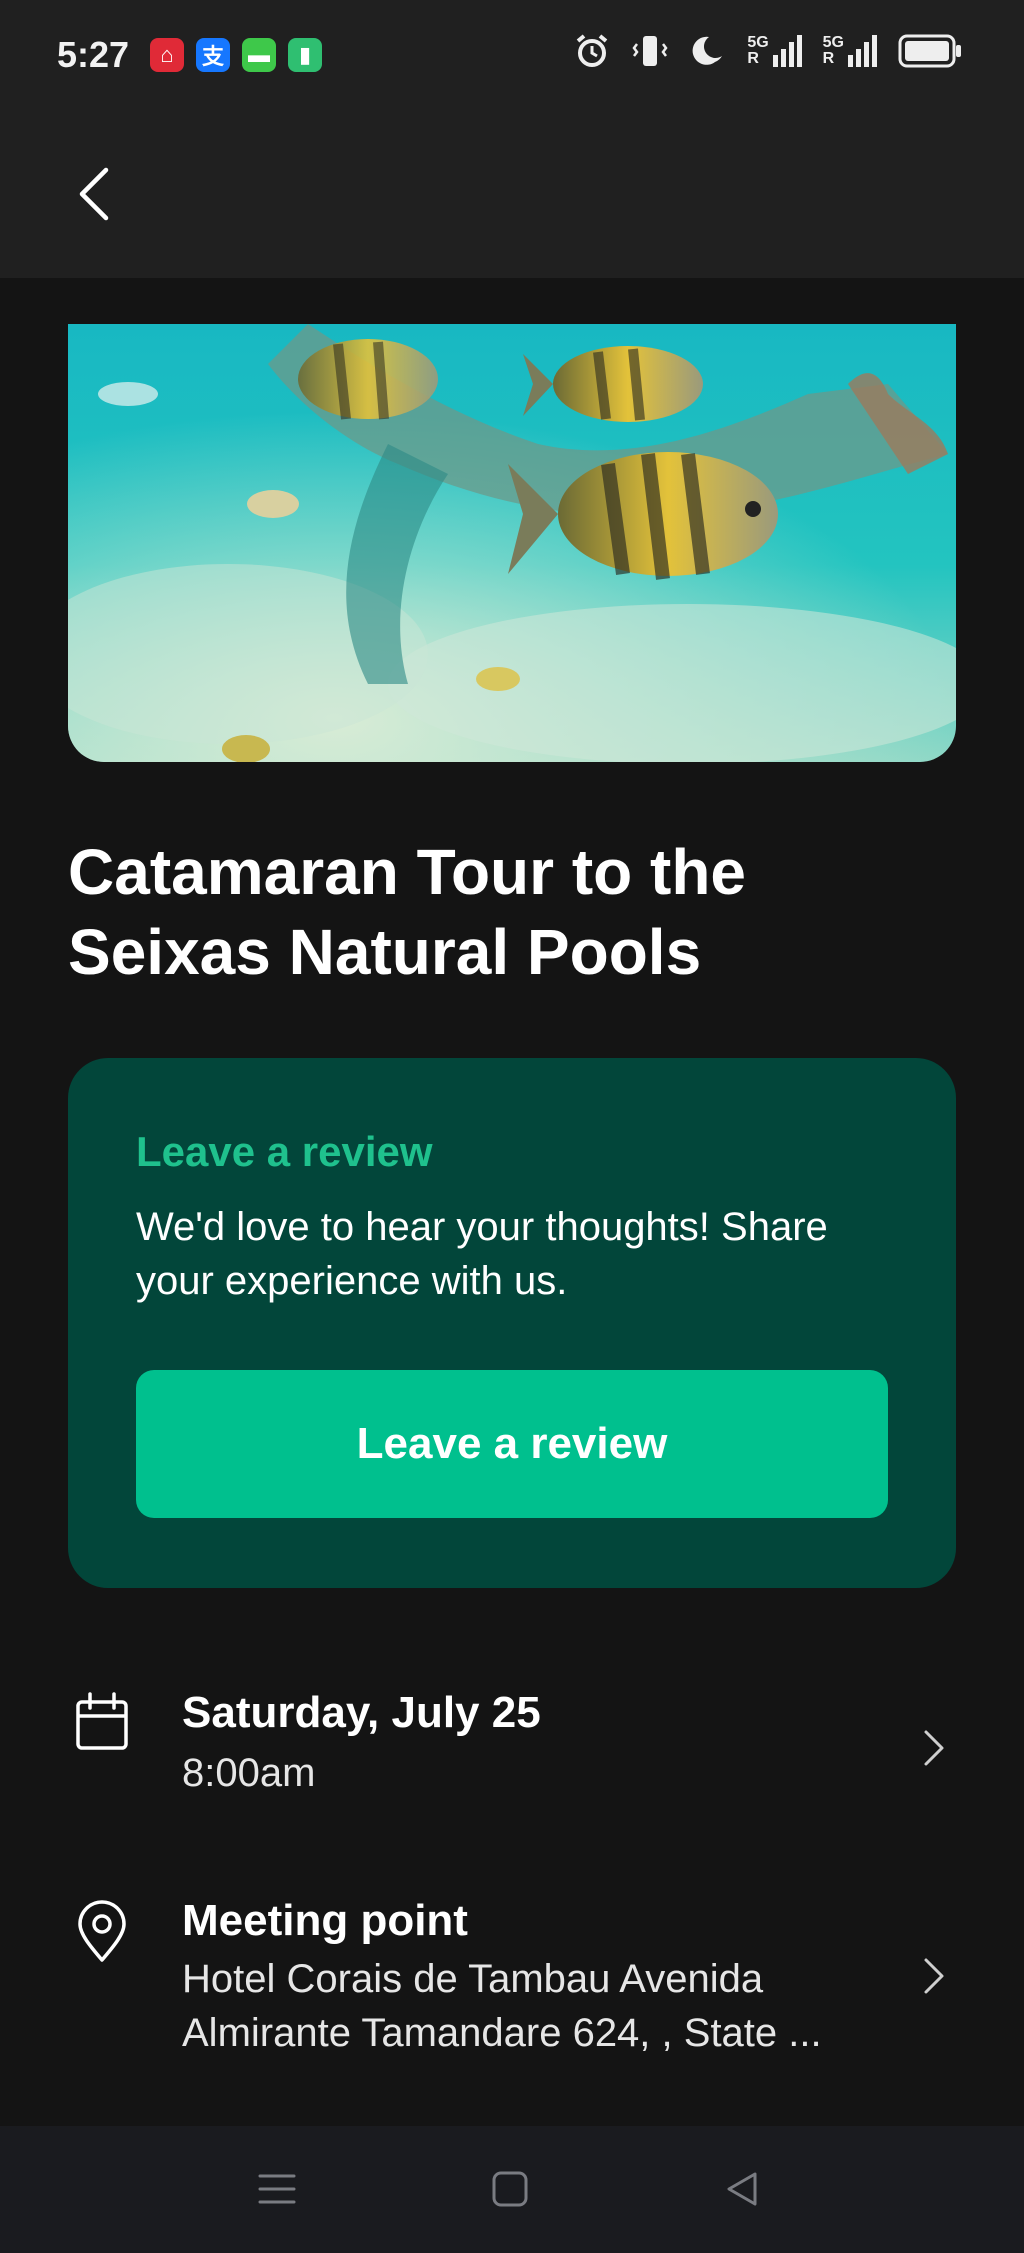  What do you see at coordinates (592, 50) in the screenshot?
I see `alarm-icon` at bounding box center [592, 50].